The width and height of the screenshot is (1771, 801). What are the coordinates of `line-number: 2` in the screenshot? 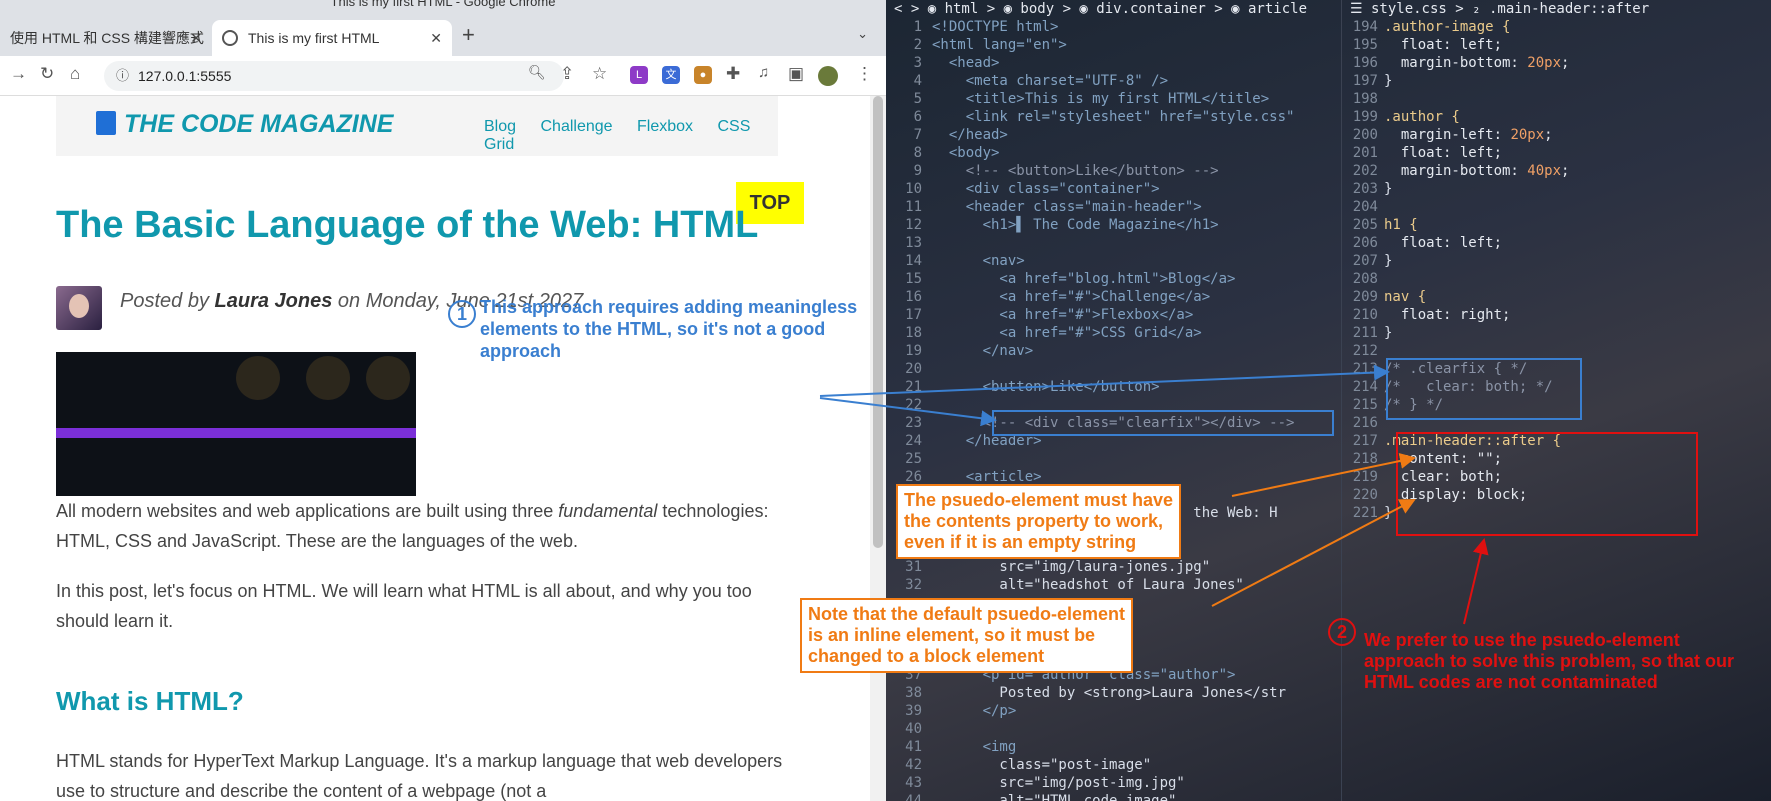 It's located at (917, 45).